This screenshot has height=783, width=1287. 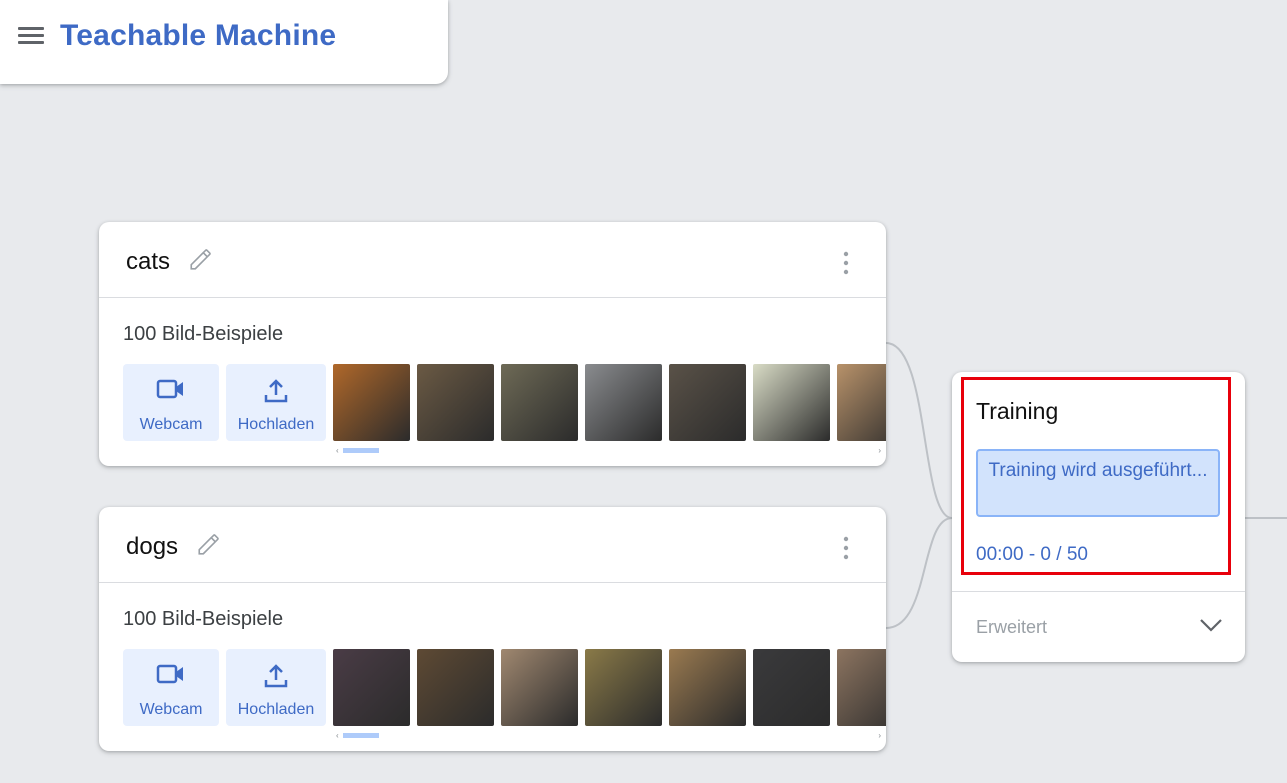 I want to click on class-card-header: cats, so click(x=492, y=260).